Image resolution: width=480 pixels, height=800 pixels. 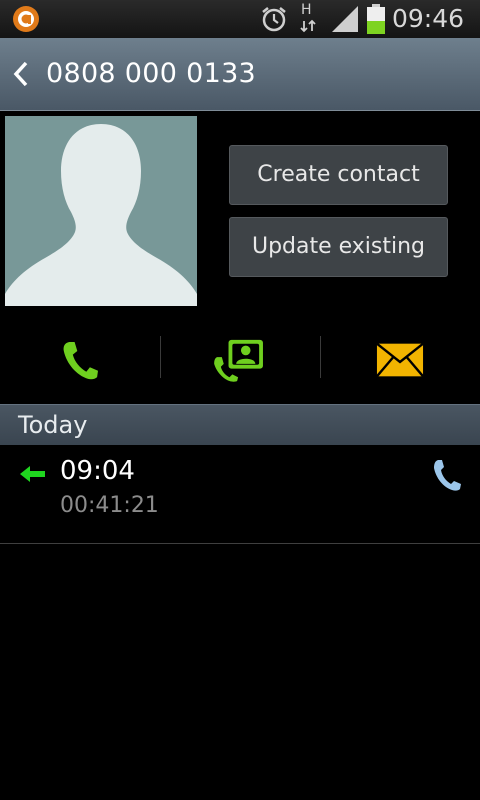 What do you see at coordinates (338, 175) in the screenshot?
I see `create-contact-button: Create contact` at bounding box center [338, 175].